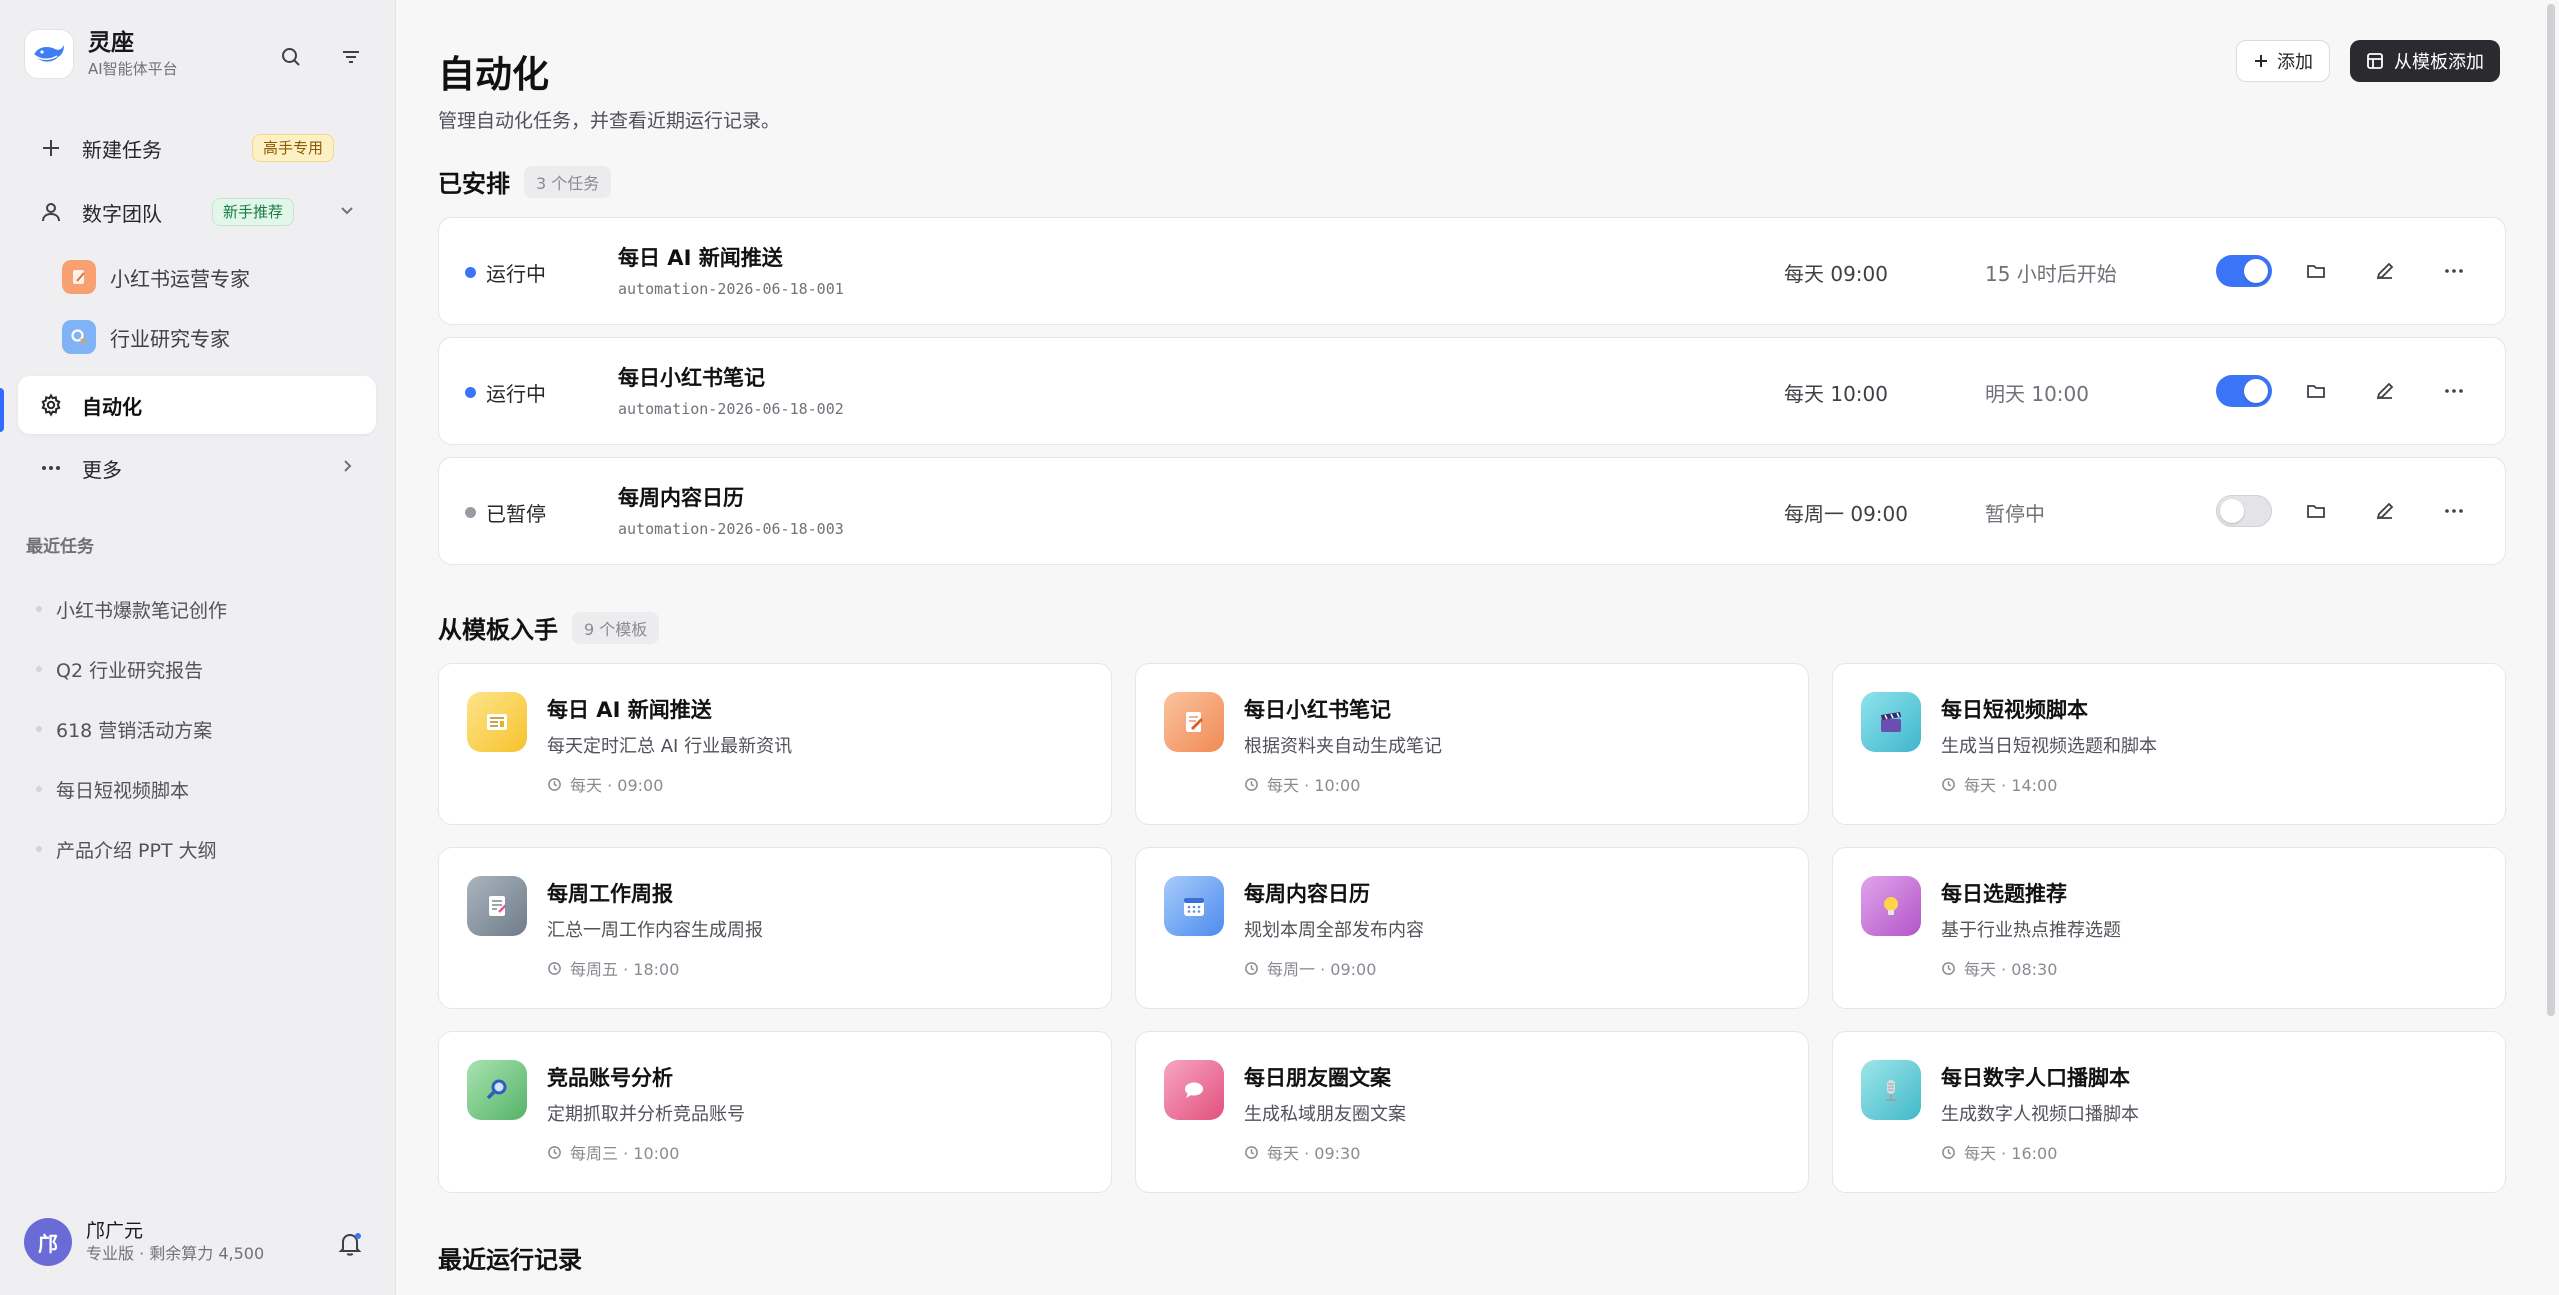 This screenshot has height=1295, width=2559. Describe the element at coordinates (498, 630) in the screenshot. I see `section-heading: 从模板入手` at that location.